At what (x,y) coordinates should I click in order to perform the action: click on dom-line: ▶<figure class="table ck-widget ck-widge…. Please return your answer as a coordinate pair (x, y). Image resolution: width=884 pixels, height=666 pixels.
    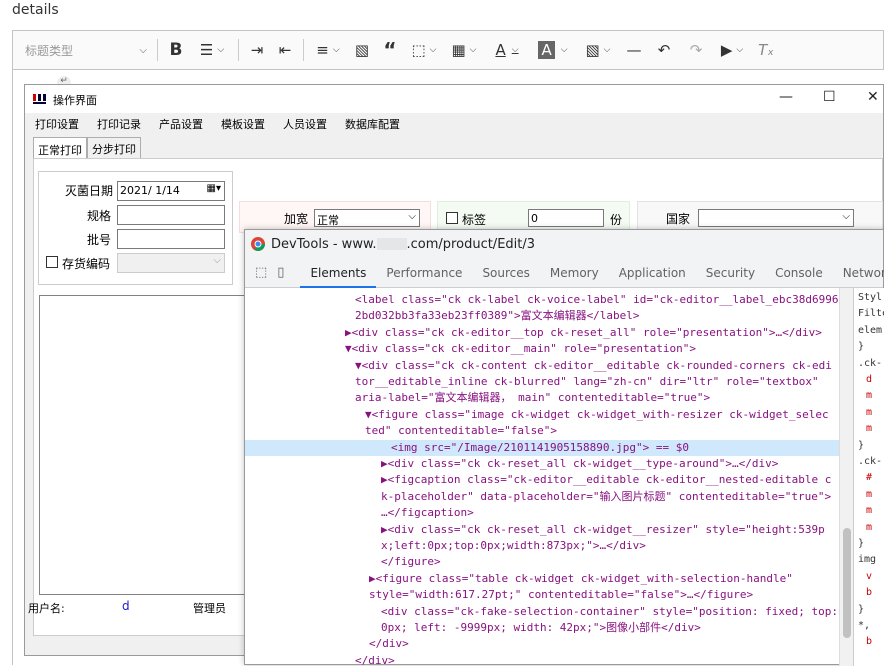
    Looking at the image, I should click on (581, 579).